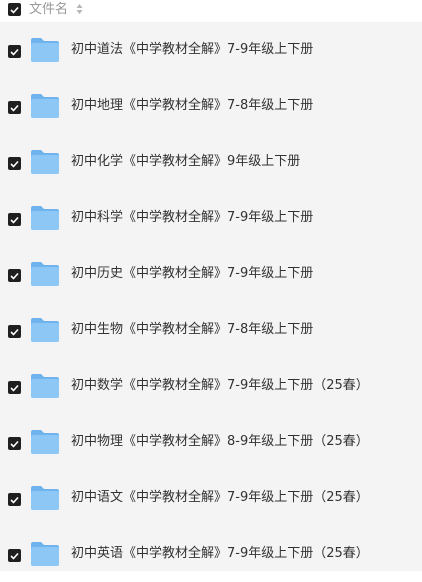 The height and width of the screenshot is (582, 422). Describe the element at coordinates (220, 554) in the screenshot. I see `file-name: 初中英语《中学教材全解》7-9年级上下册（25春）` at that location.